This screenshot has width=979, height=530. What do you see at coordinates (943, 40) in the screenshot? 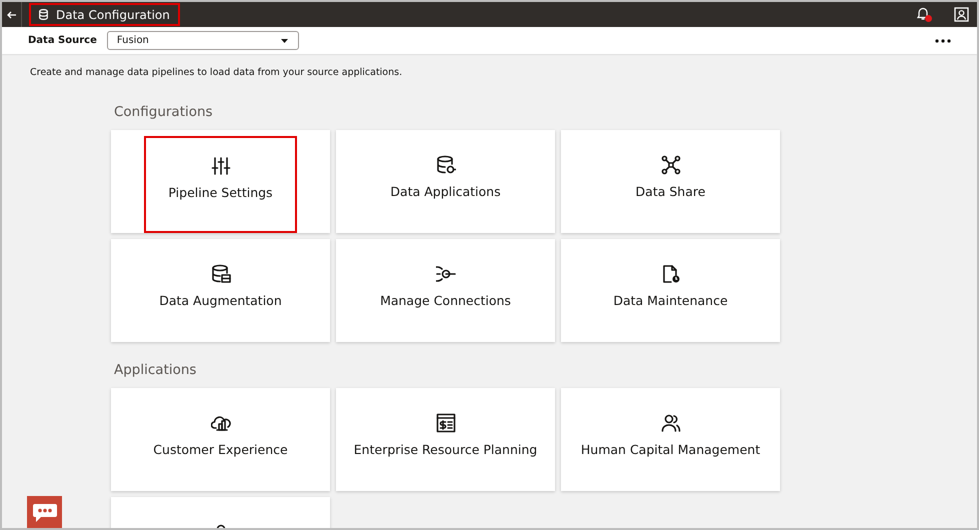
I see `more-options-icon` at bounding box center [943, 40].